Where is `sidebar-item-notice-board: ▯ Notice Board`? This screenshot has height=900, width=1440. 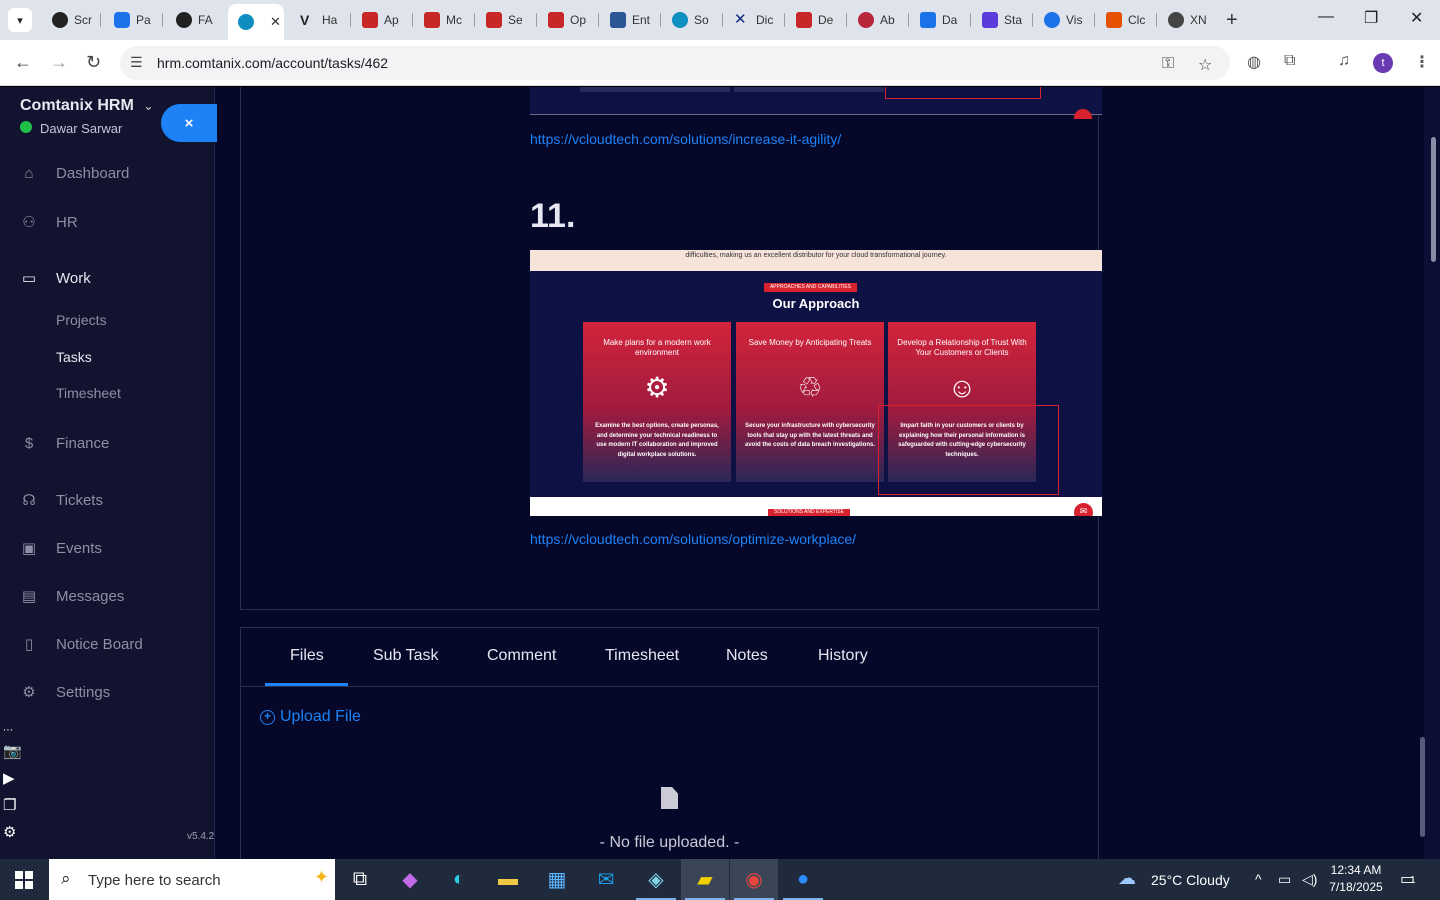 sidebar-item-notice-board: ▯ Notice Board is located at coordinates (81, 644).